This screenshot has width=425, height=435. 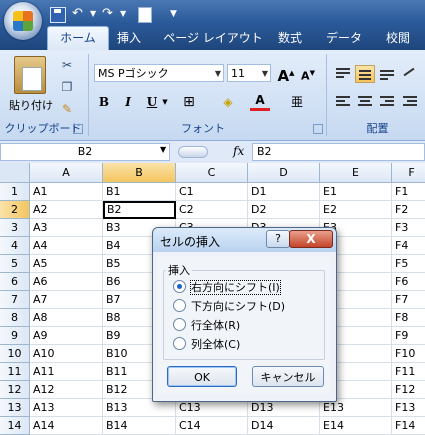 What do you see at coordinates (343, 102) in the screenshot?
I see `align-left-button` at bounding box center [343, 102].